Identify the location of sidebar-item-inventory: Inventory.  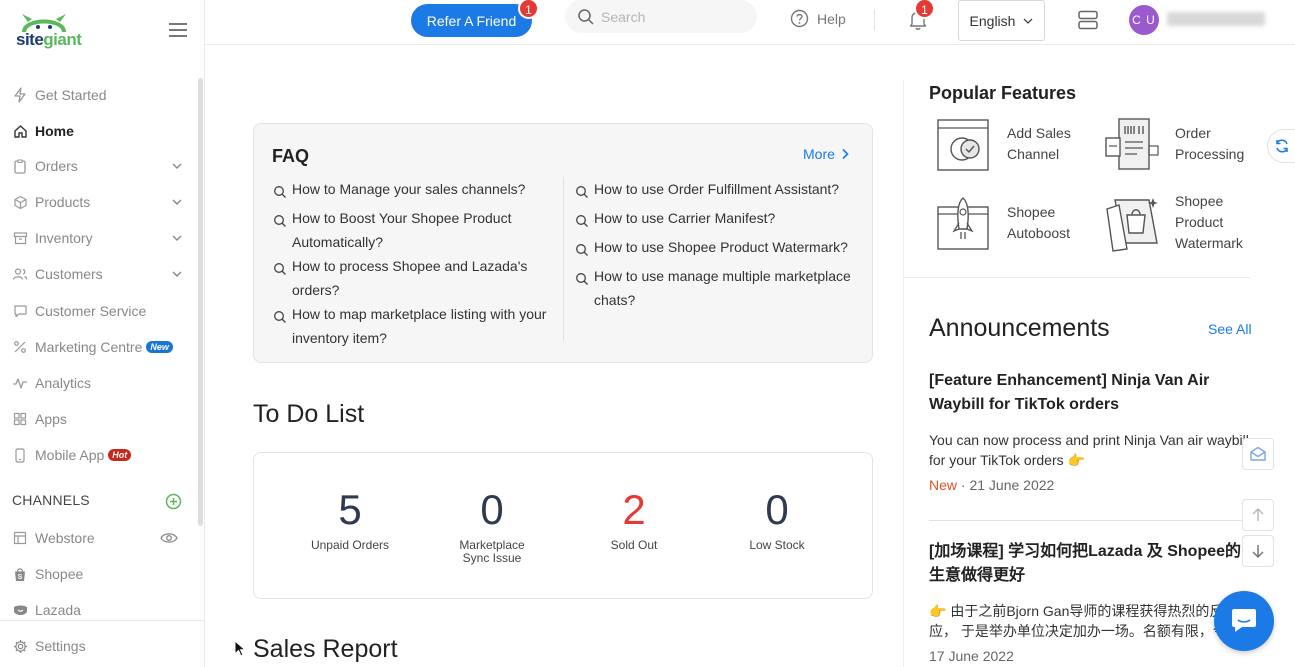
(99, 238).